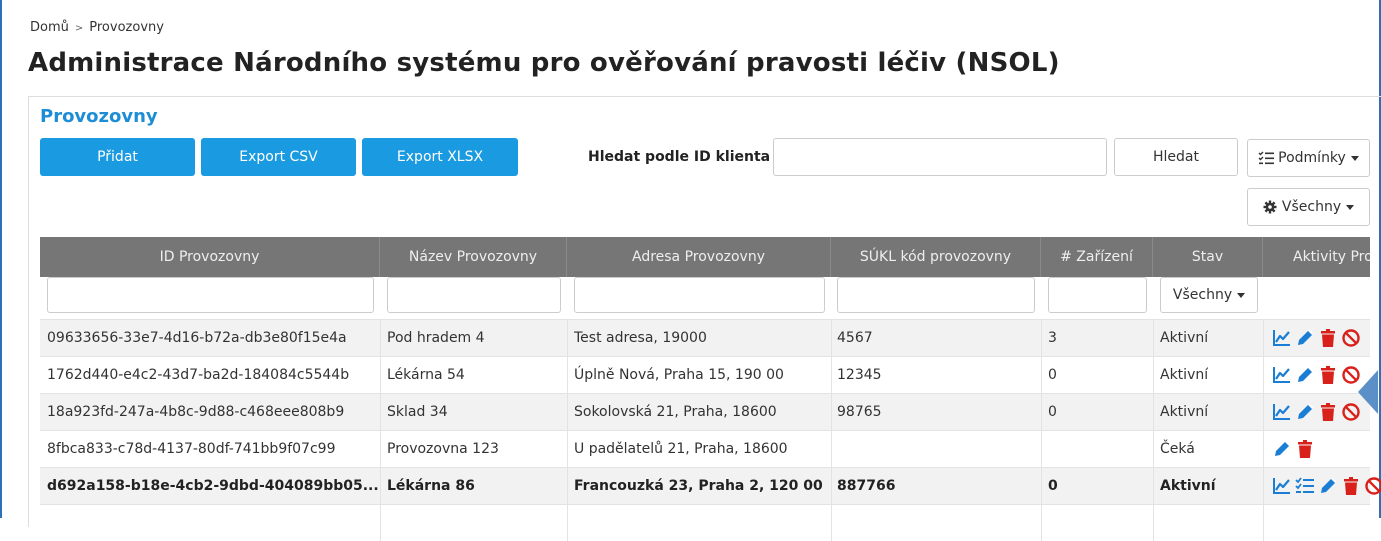  What do you see at coordinates (426, 375) in the screenshot?
I see `cell-name: Lékárna 54` at bounding box center [426, 375].